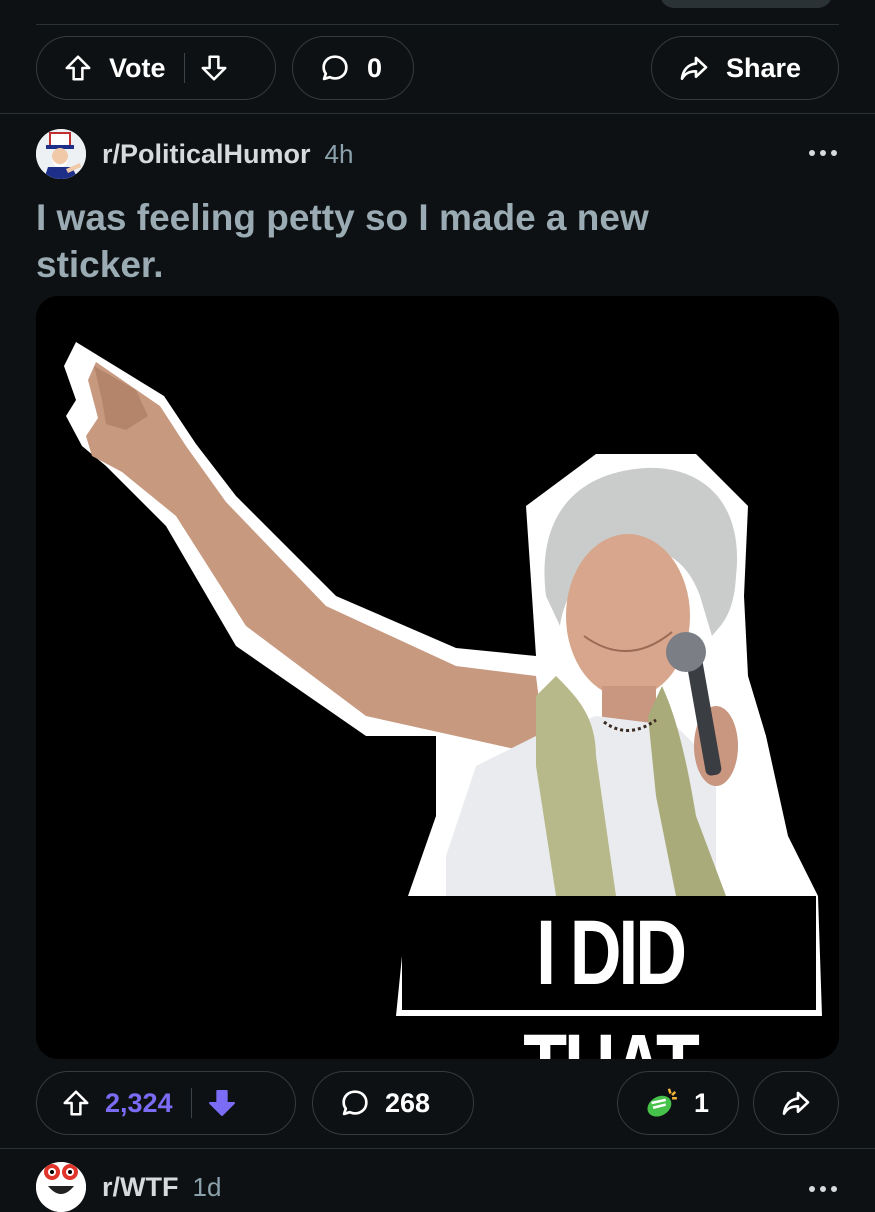  I want to click on share-label: Share, so click(764, 67).